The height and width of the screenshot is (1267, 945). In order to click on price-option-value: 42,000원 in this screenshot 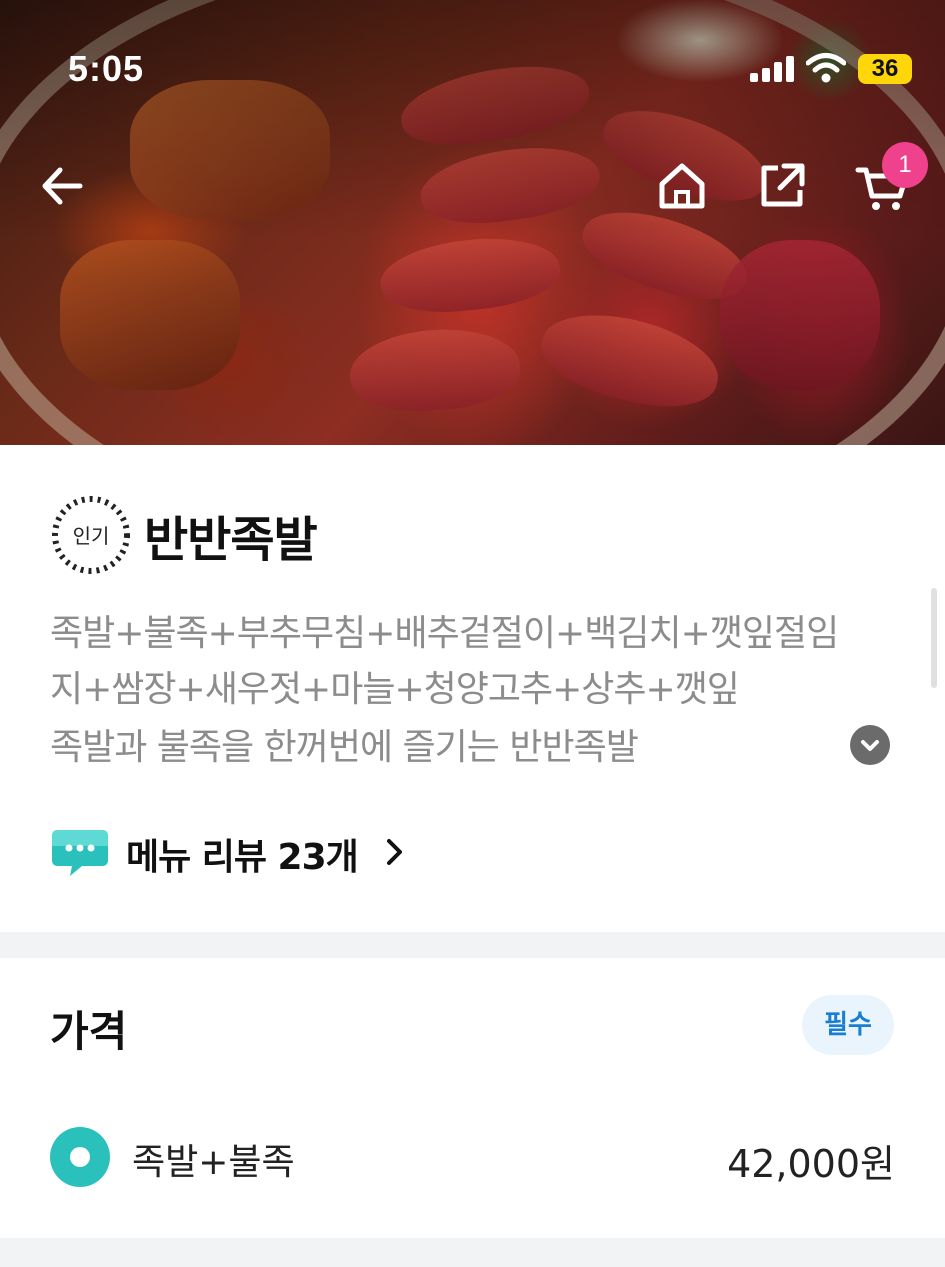, I will do `click(811, 1164)`.